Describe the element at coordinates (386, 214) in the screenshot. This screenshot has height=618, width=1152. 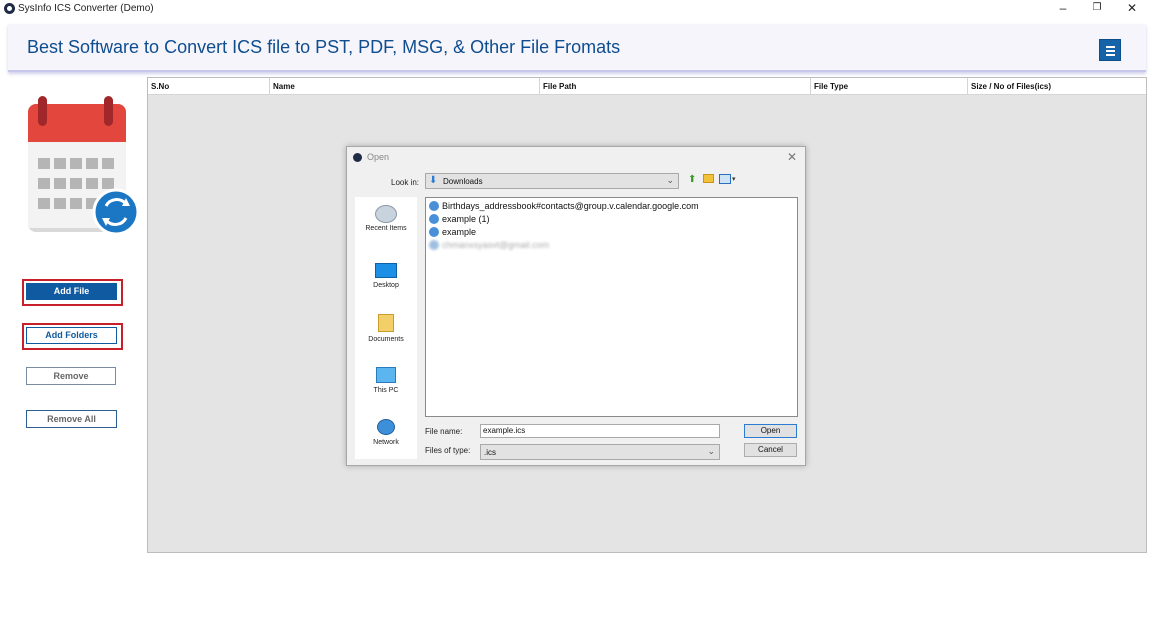
I see `recent-items-icon` at that location.